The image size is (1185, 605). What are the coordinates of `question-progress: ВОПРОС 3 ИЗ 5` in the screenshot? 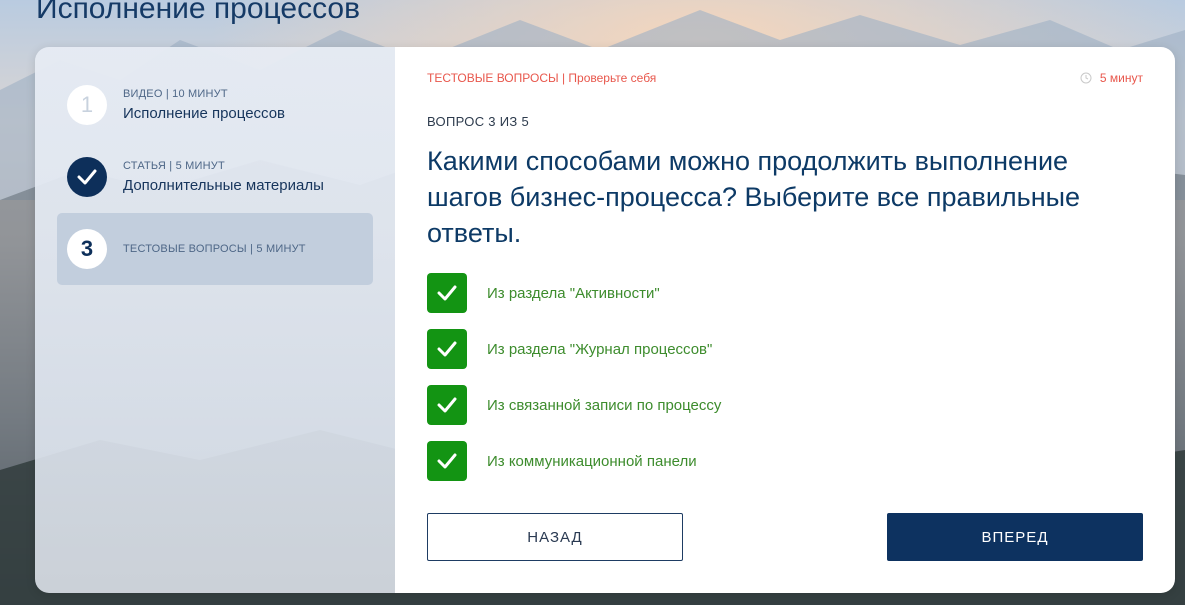 It's located at (478, 121).